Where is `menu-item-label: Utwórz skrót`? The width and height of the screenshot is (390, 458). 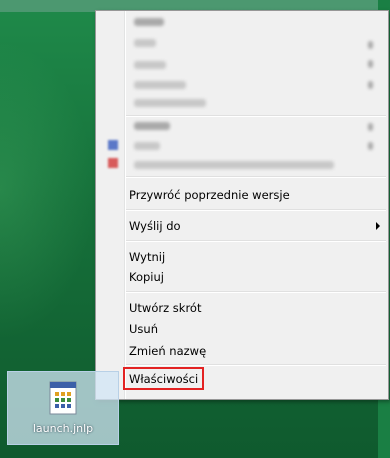 menu-item-label: Utwórz skrót is located at coordinates (165, 308).